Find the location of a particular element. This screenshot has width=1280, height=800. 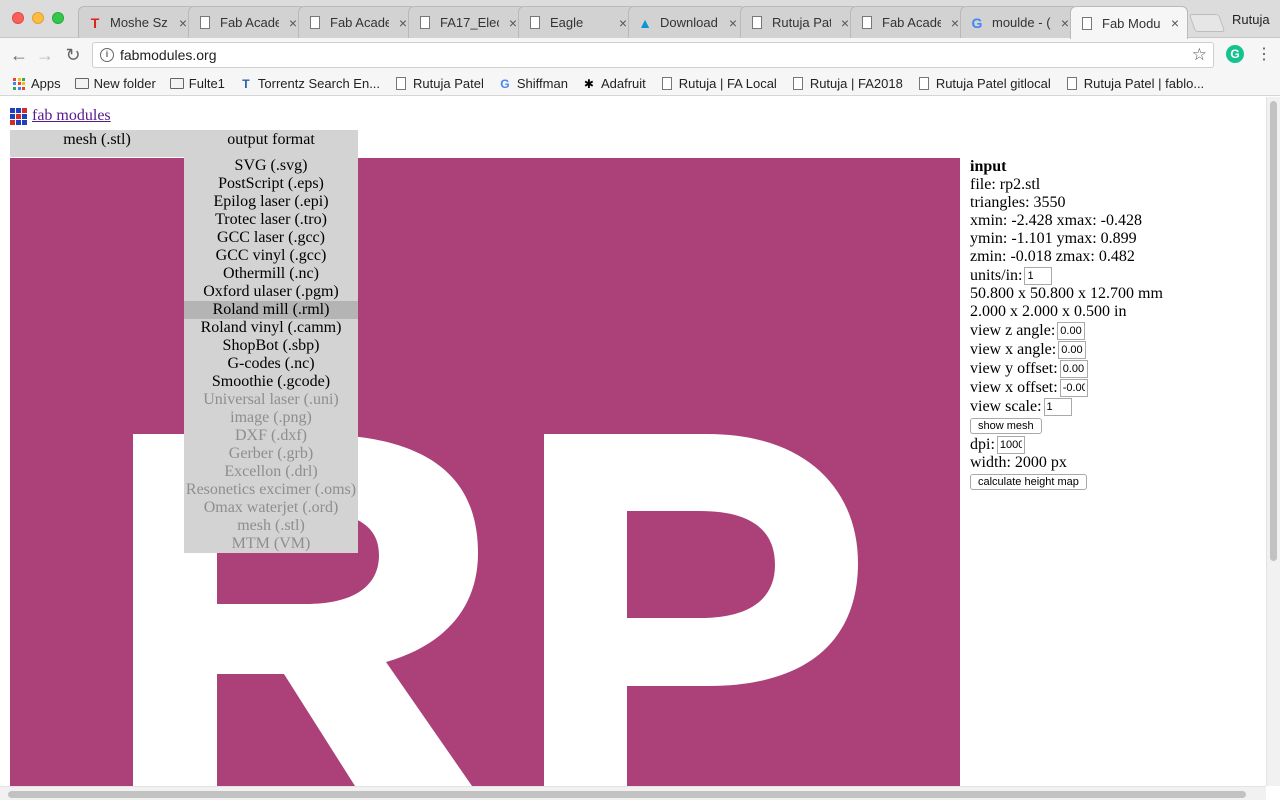

new-tab-button is located at coordinates (1207, 23).